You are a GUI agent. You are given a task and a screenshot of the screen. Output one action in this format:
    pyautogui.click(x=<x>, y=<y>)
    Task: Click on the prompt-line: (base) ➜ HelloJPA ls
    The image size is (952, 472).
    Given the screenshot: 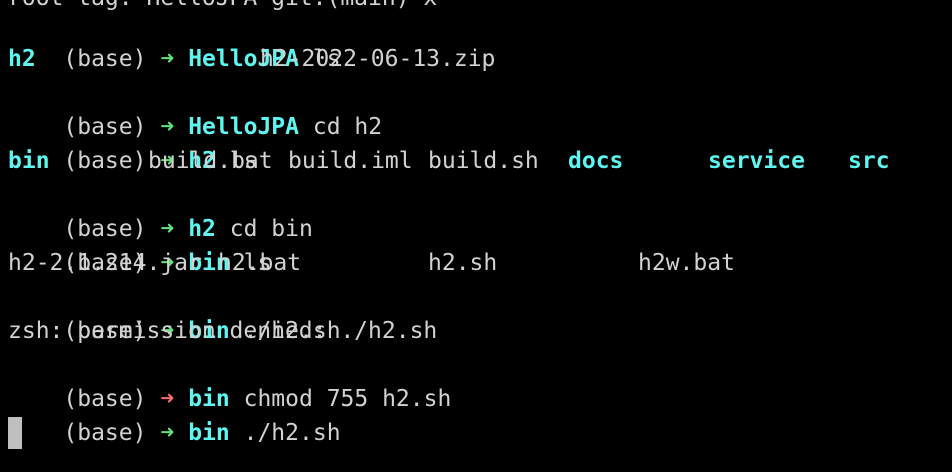 What is the action you would take?
    pyautogui.click(x=174, y=40)
    